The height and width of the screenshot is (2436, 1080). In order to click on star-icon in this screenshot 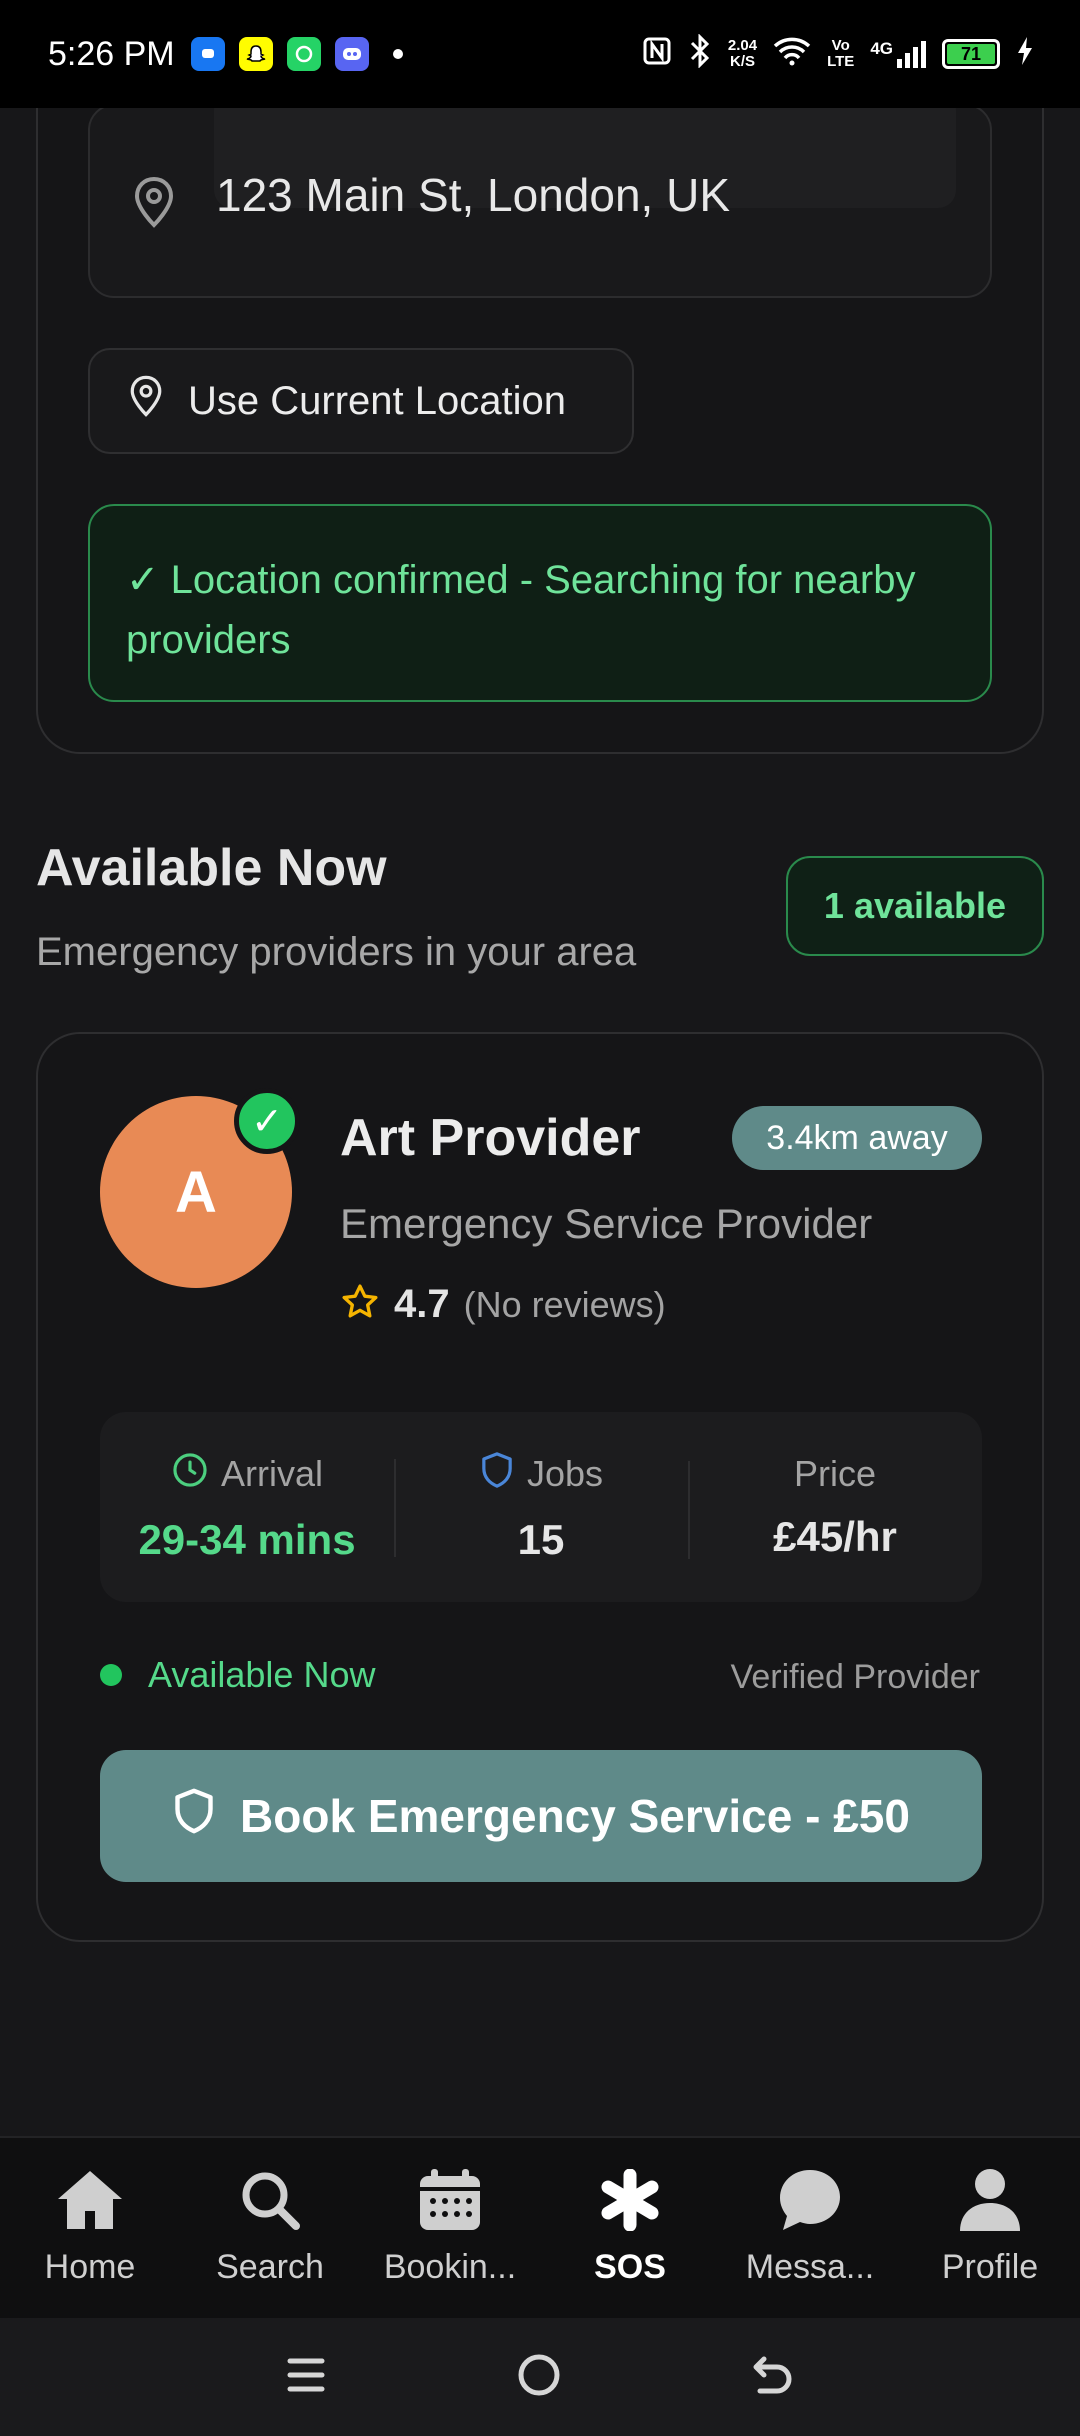, I will do `click(360, 1304)`.